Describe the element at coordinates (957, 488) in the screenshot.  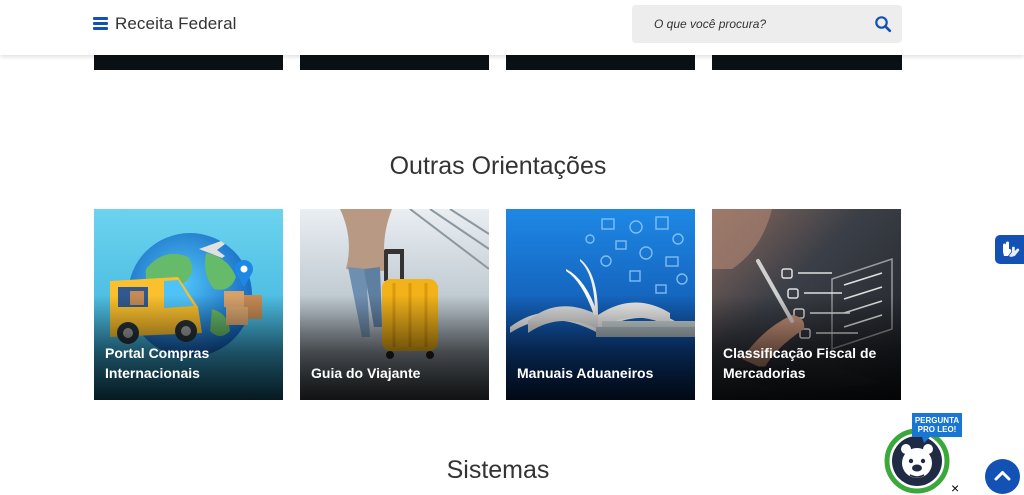
I see `leo-close-button: ×` at that location.